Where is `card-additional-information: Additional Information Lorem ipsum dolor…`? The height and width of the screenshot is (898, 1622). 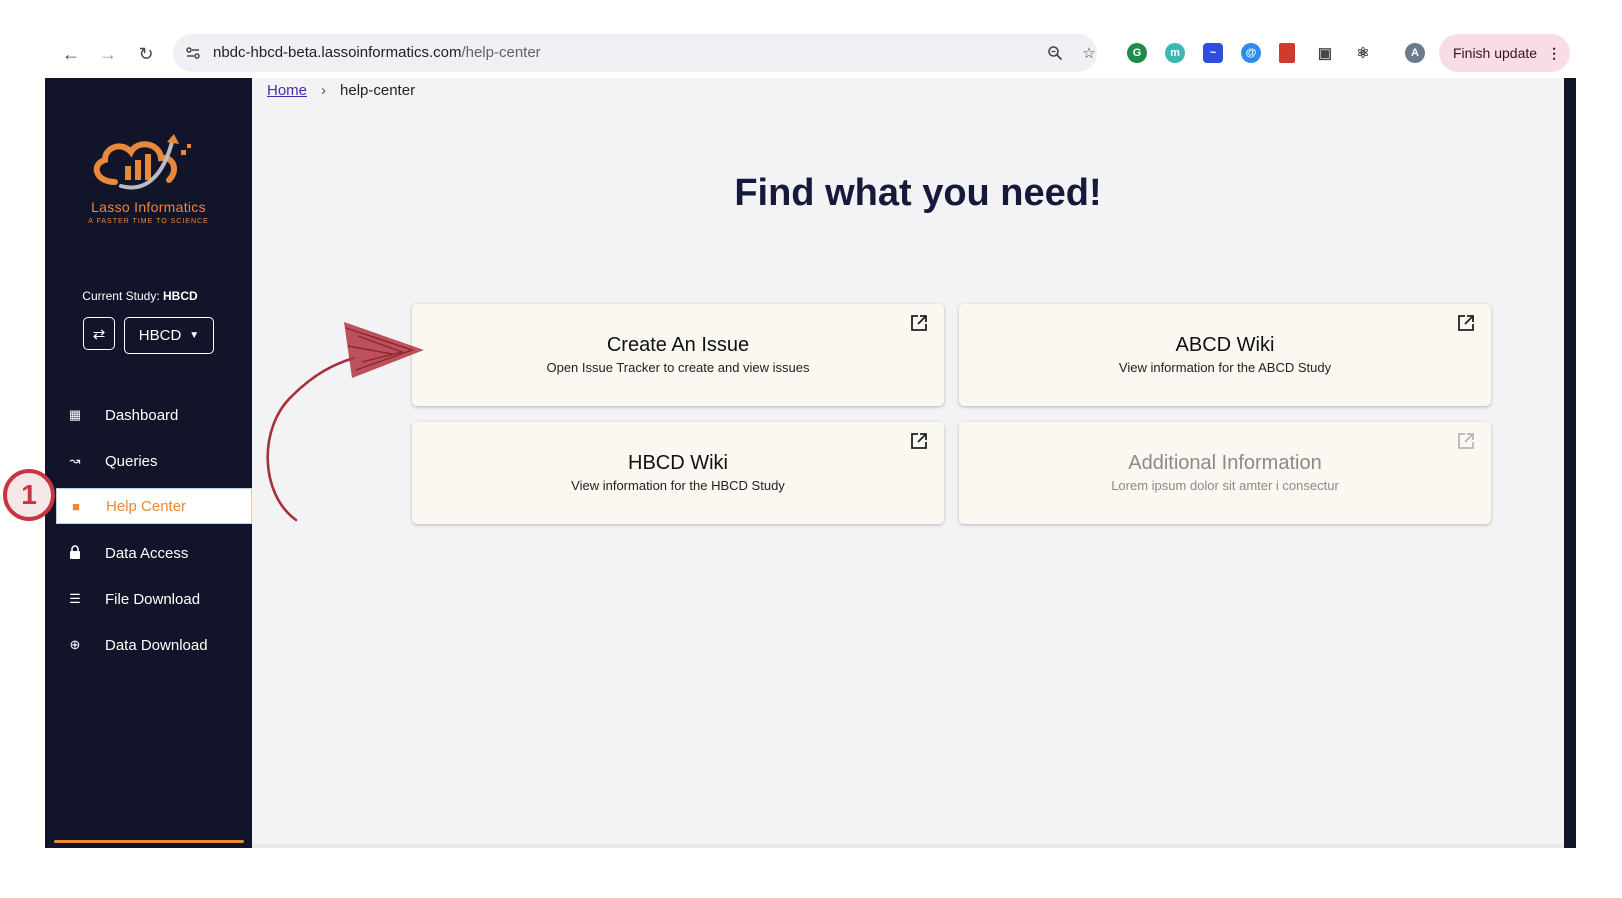
card-additional-information: Additional Information Lorem ipsum dolor… is located at coordinates (1225, 473).